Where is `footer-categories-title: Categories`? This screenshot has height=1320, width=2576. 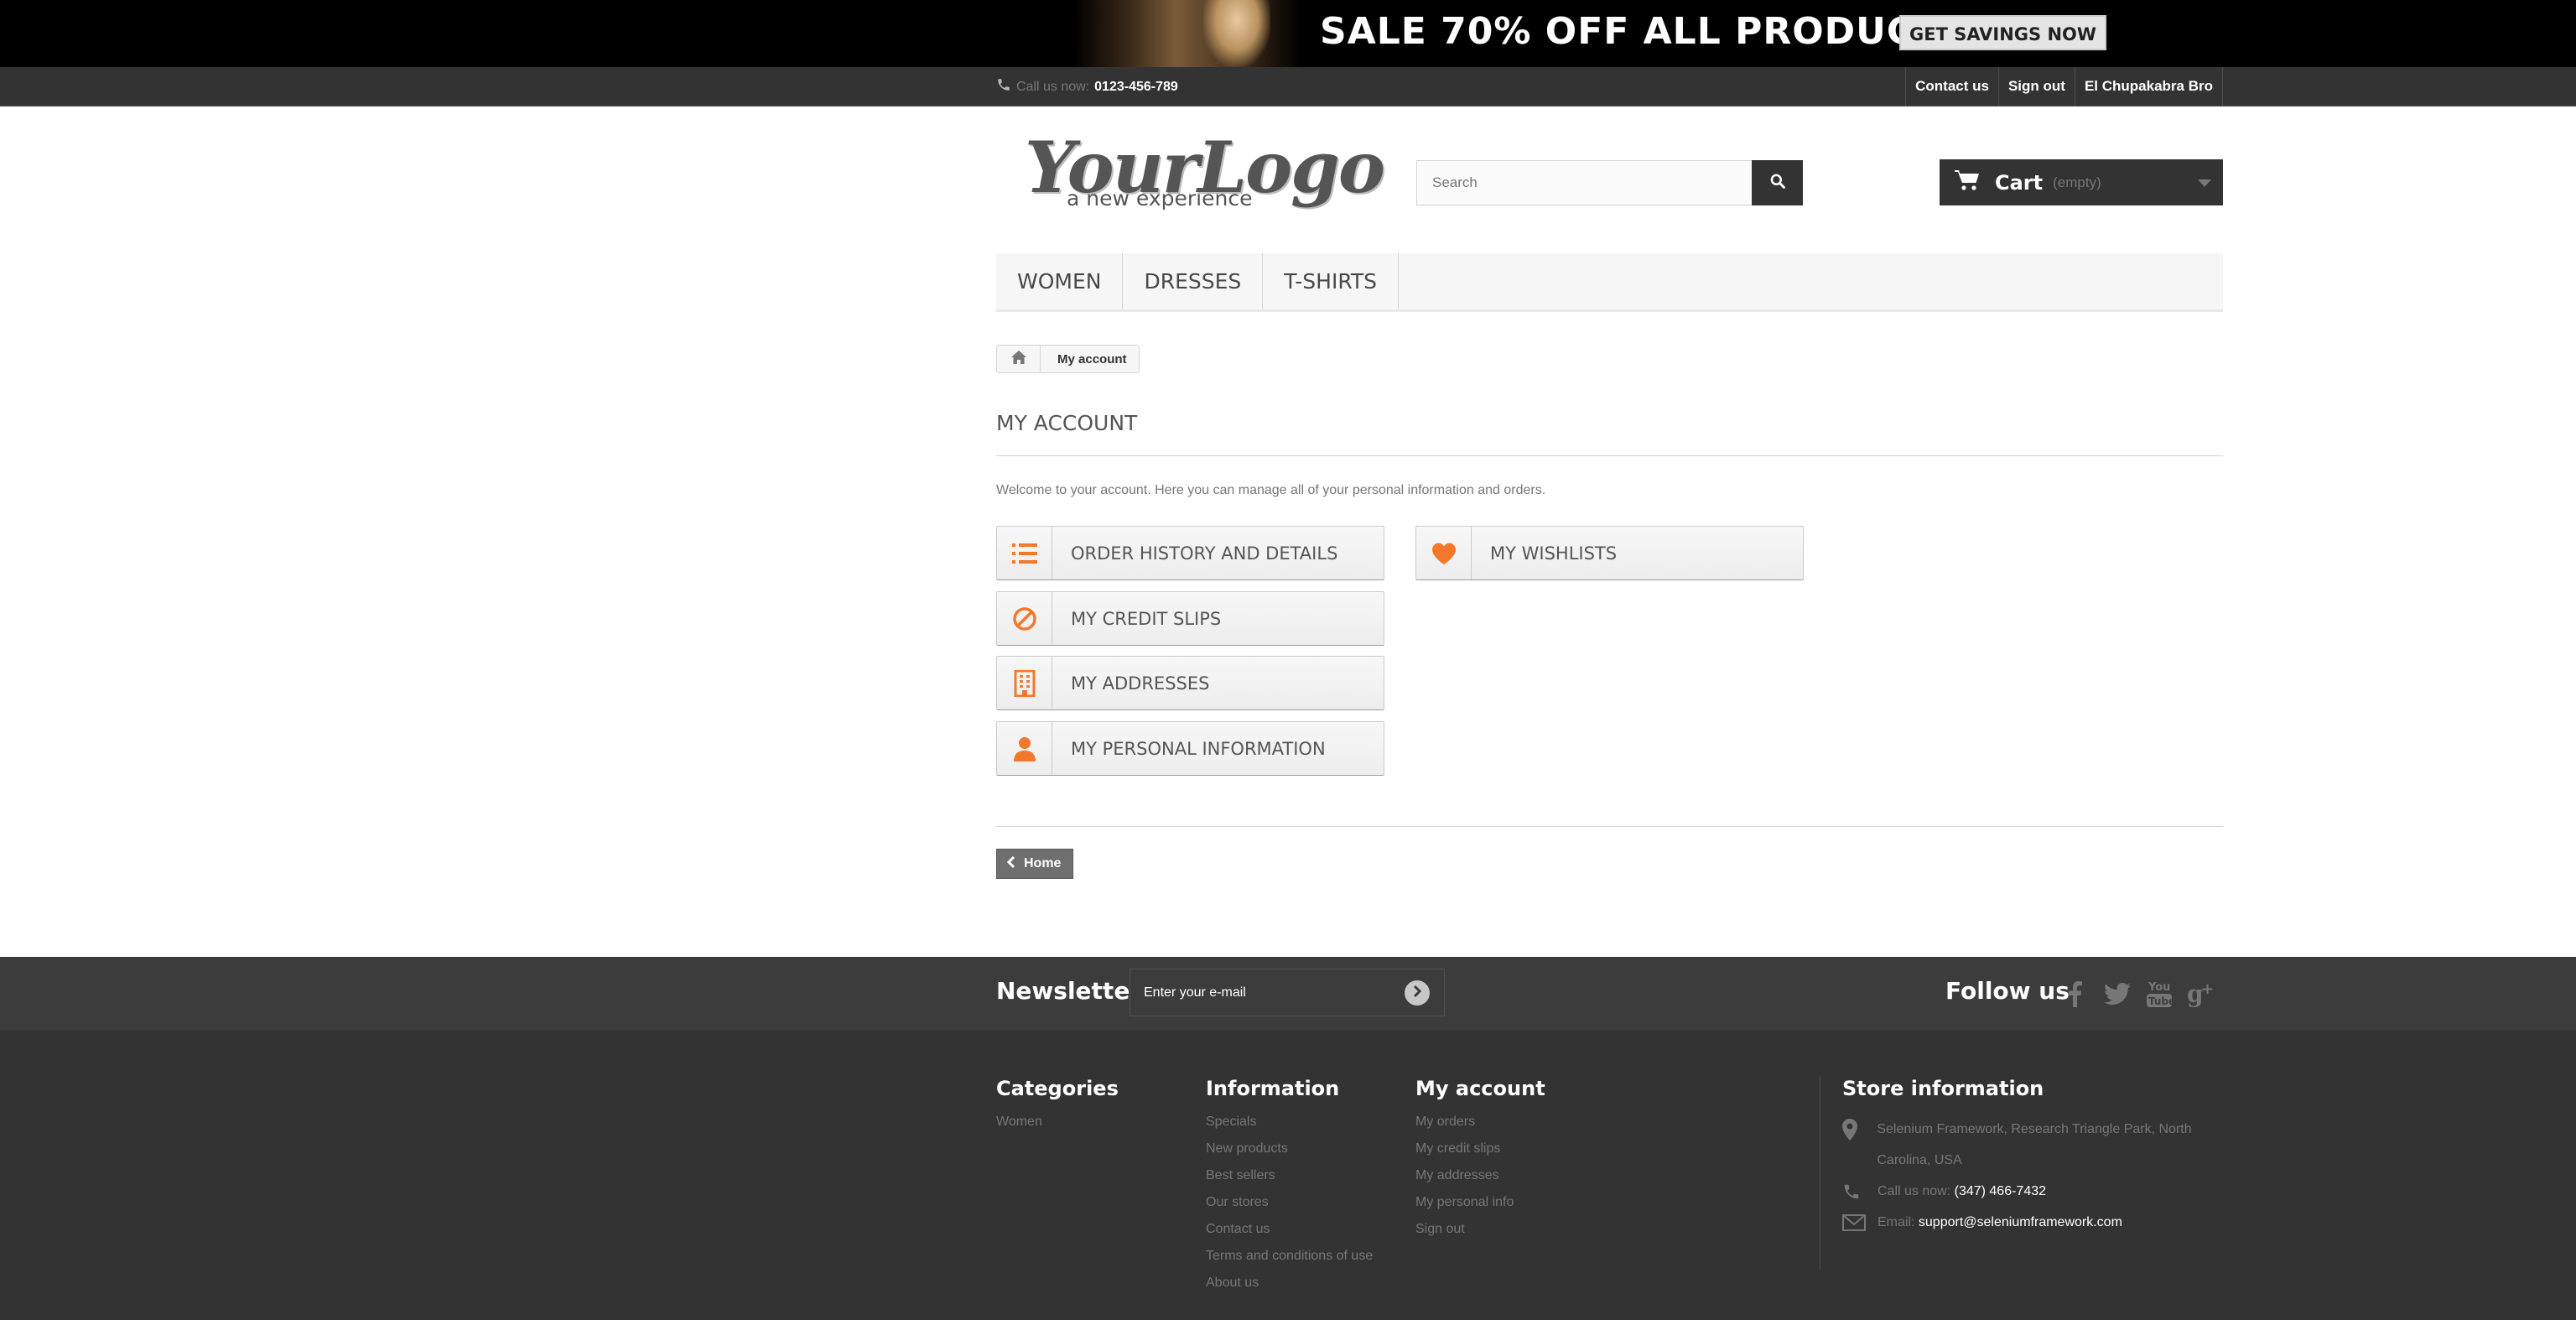
footer-categories-title: Categories is located at coordinates (1057, 1088).